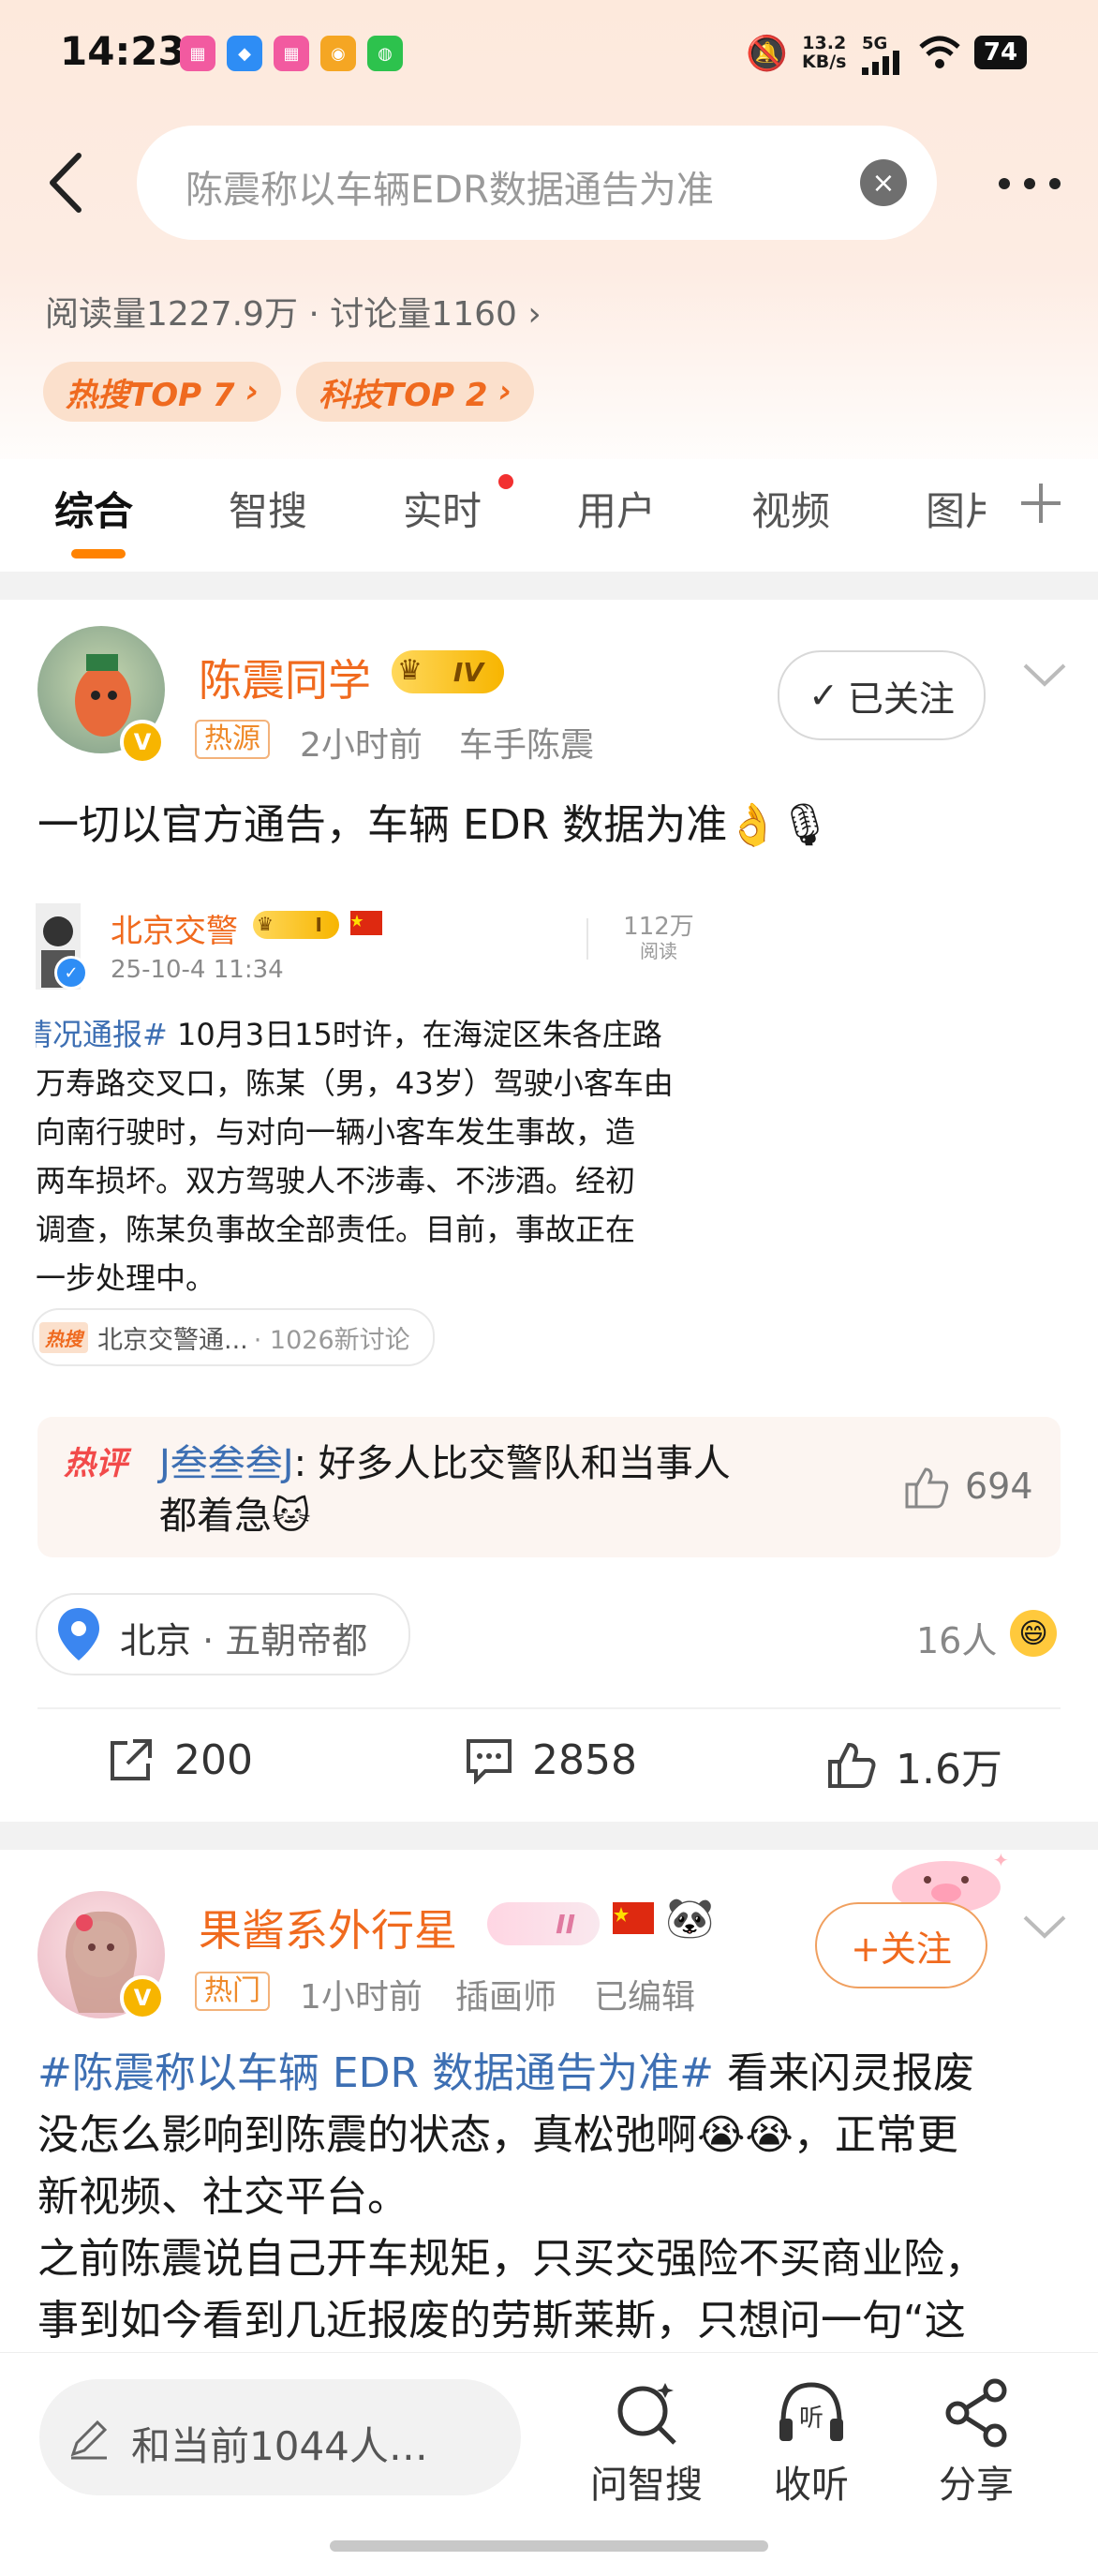 The image size is (1098, 2576). I want to click on tab-realtime: 实时, so click(442, 508).